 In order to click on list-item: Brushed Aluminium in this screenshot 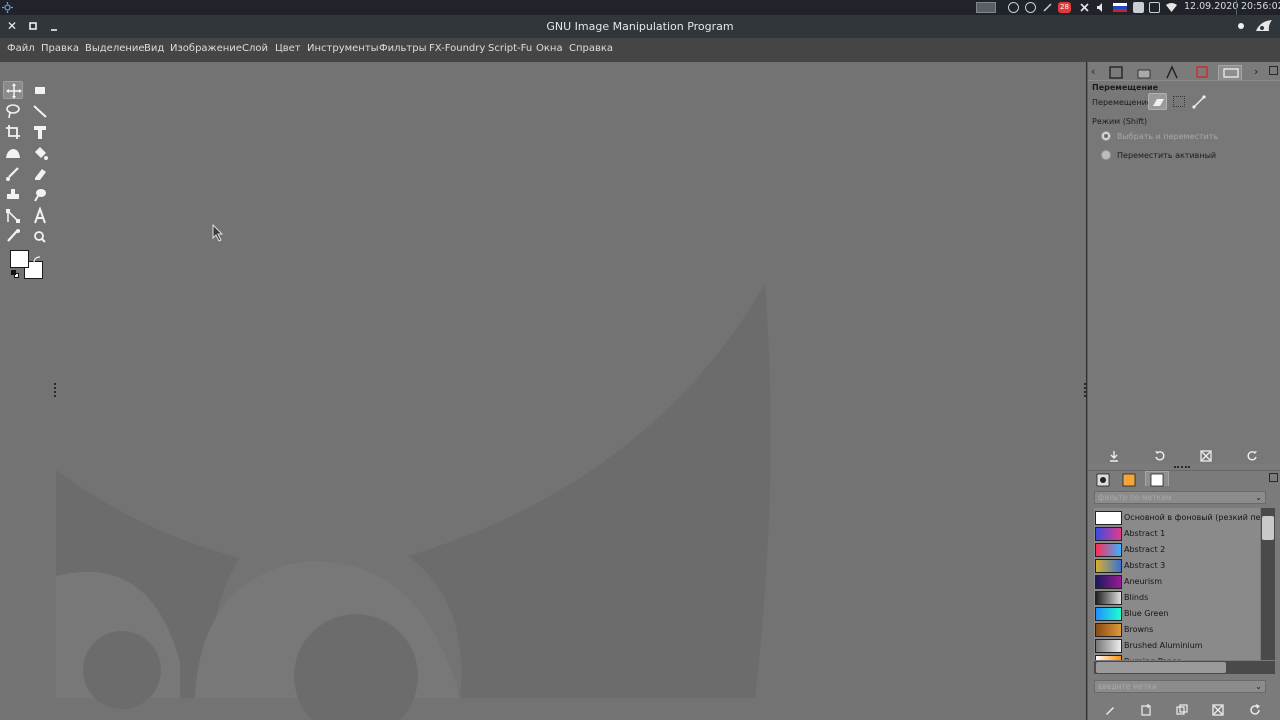, I will do `click(1177, 646)`.